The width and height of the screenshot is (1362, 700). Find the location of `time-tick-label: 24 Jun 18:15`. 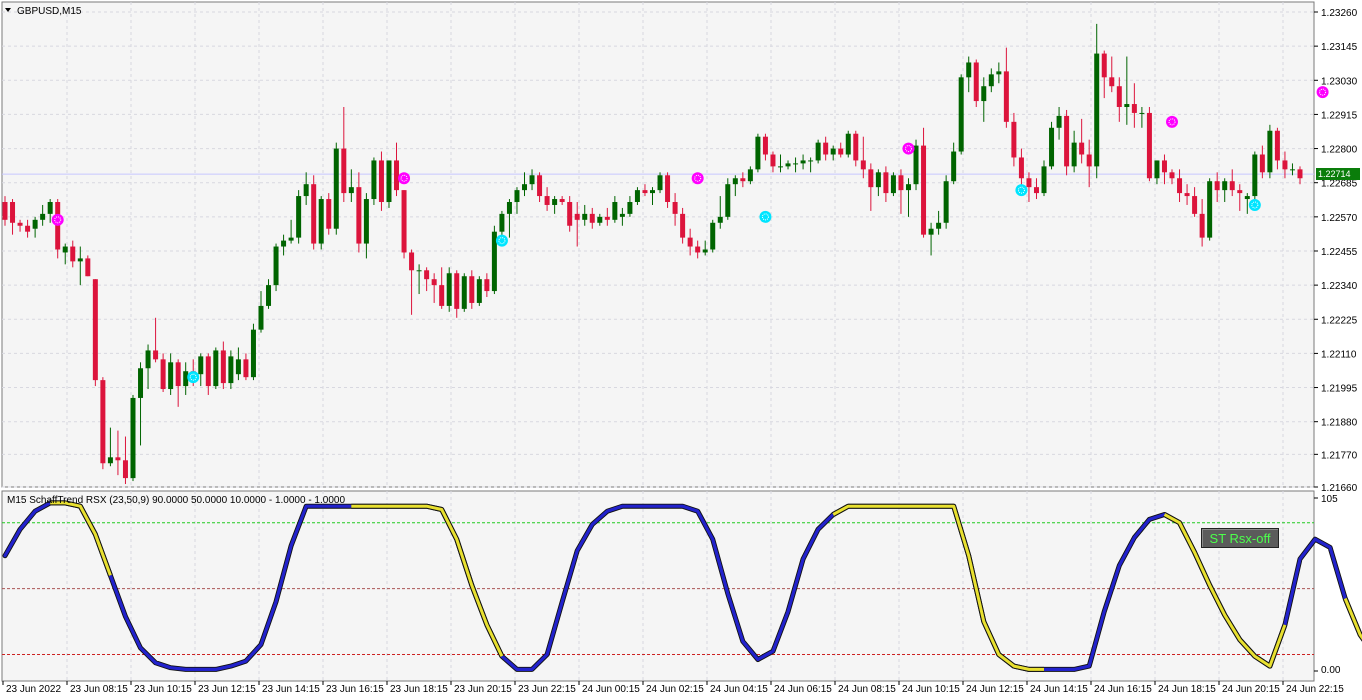

time-tick-label: 24 Jun 18:15 is located at coordinates (1187, 689).